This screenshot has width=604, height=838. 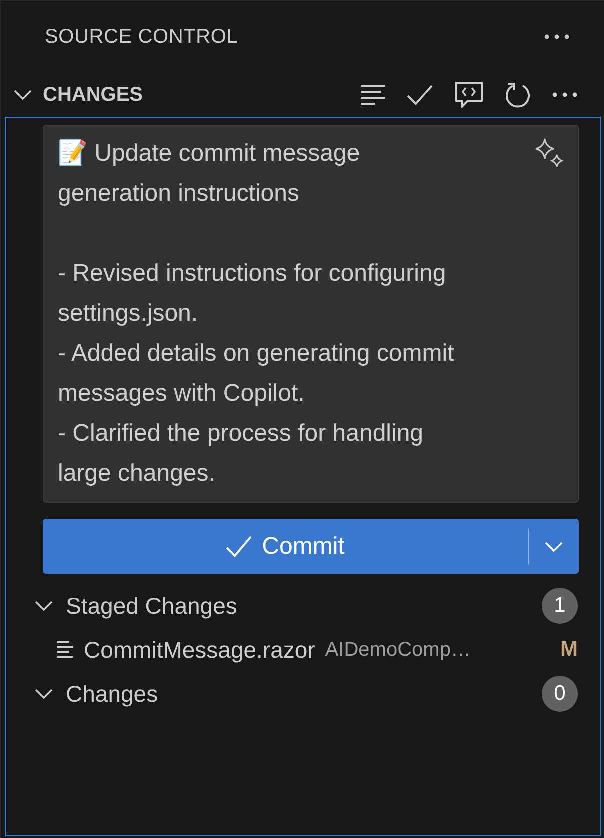 I want to click on file-lines-icon, so click(x=65, y=650).